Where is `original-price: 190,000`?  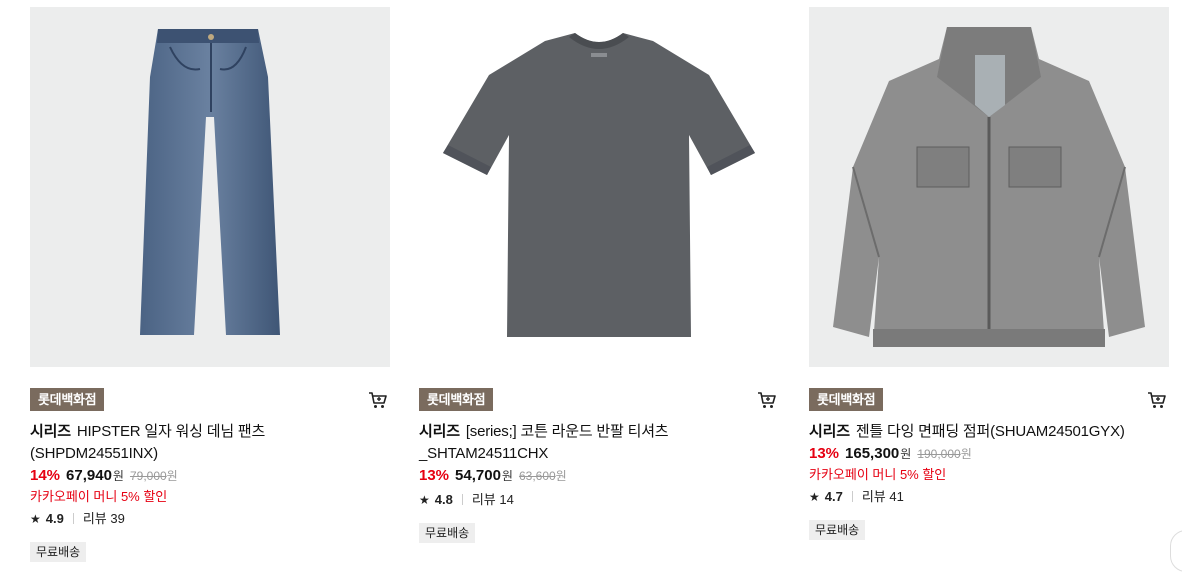
original-price: 190,000 is located at coordinates (939, 454).